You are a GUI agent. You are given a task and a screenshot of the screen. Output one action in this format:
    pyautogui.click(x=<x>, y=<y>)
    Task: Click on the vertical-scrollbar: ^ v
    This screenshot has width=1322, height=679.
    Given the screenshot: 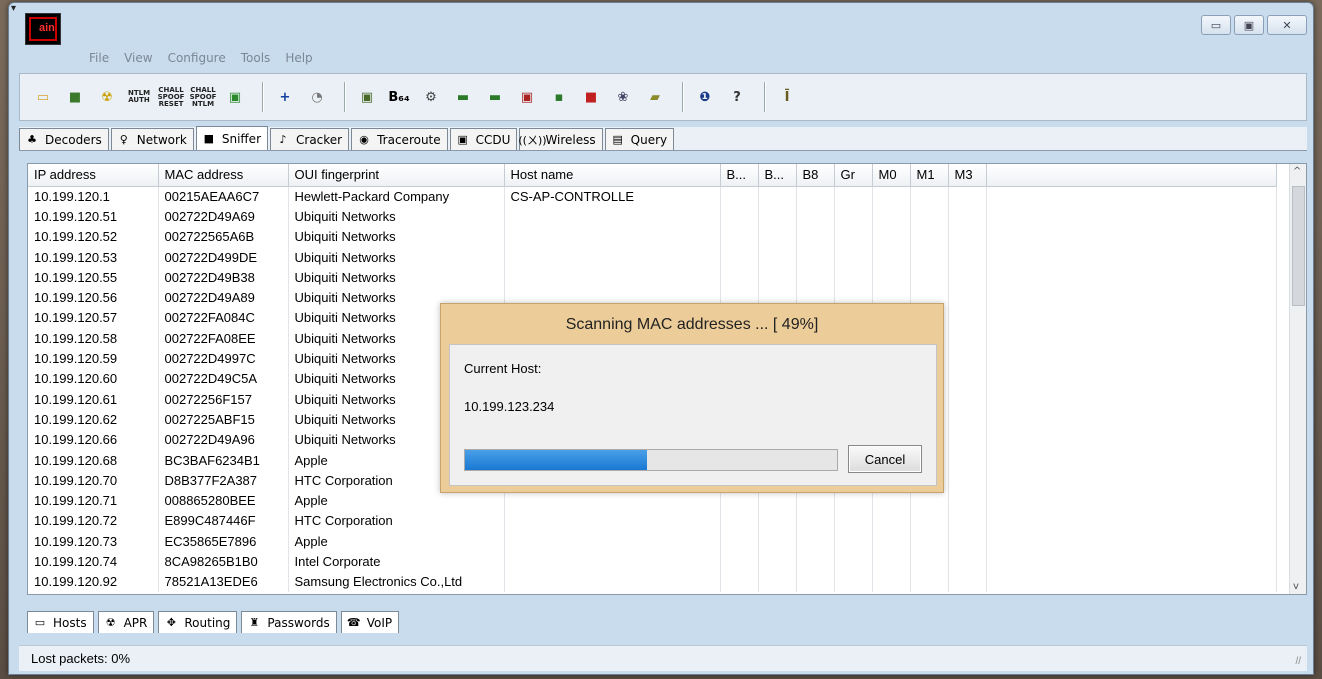 What is the action you would take?
    pyautogui.click(x=1297, y=379)
    